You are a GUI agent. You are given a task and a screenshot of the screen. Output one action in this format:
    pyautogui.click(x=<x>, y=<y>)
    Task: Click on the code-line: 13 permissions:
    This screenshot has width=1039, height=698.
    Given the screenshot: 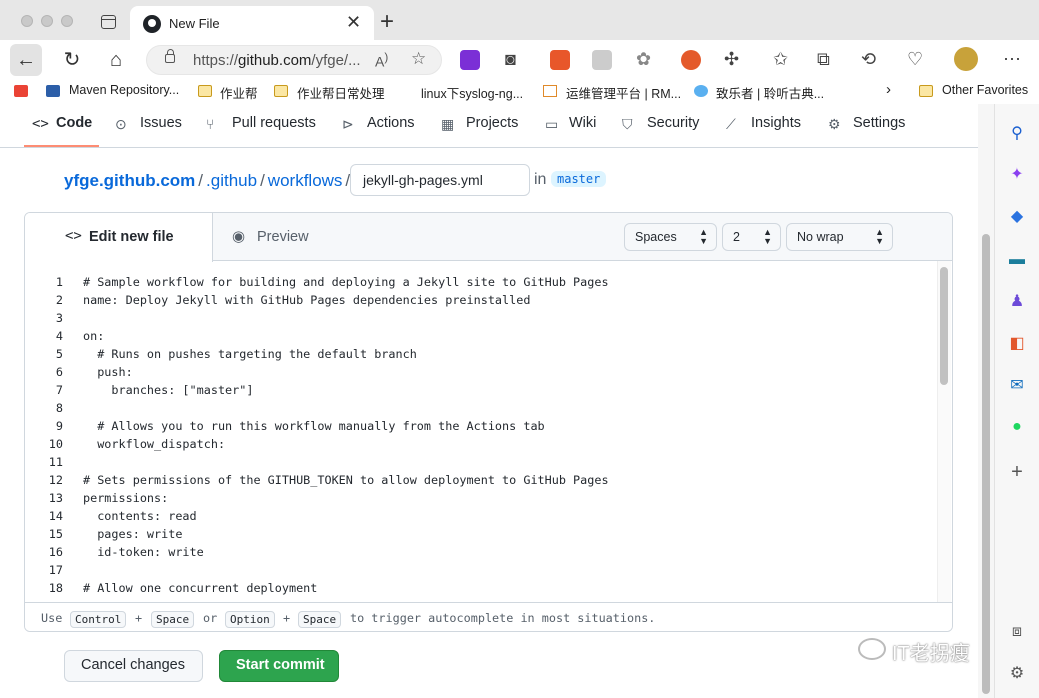 What is the action you would take?
    pyautogui.click(x=488, y=500)
    